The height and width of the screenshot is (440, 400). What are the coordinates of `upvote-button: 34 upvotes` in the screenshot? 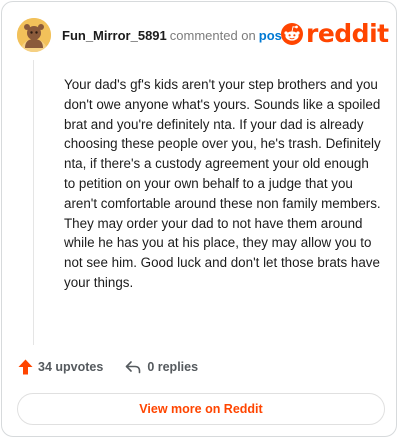 It's located at (60, 367).